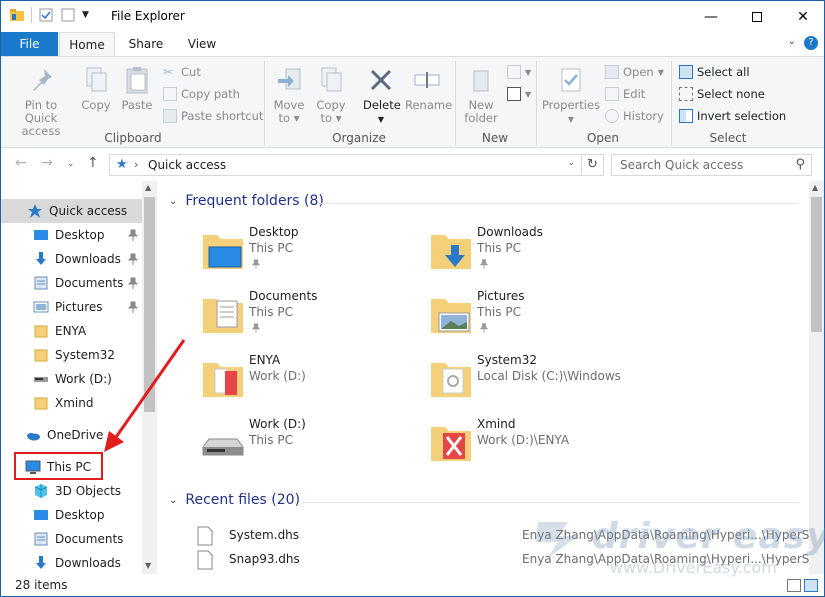  What do you see at coordinates (41, 258) in the screenshot?
I see `downloads-icon` at bounding box center [41, 258].